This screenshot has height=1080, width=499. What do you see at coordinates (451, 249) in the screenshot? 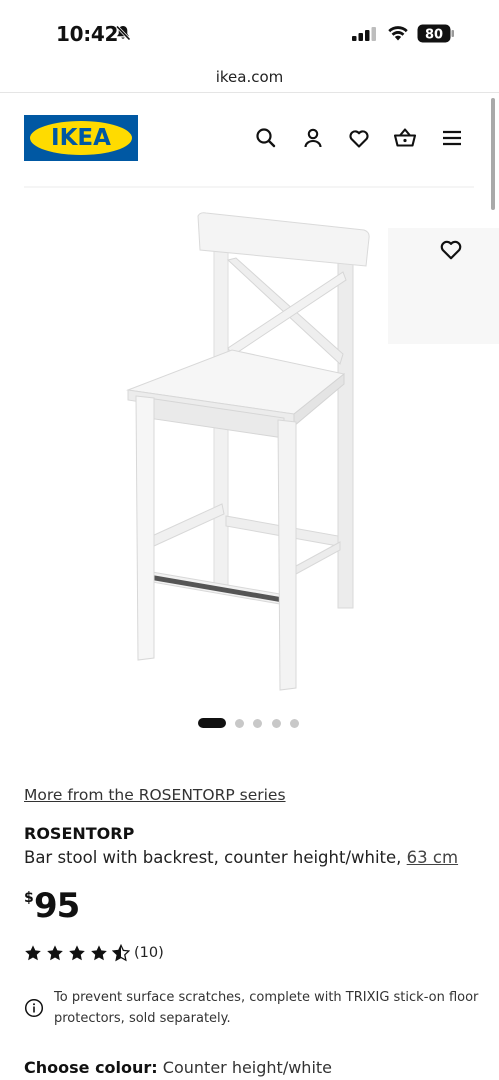
I see `add-to-favourites-icon` at bounding box center [451, 249].